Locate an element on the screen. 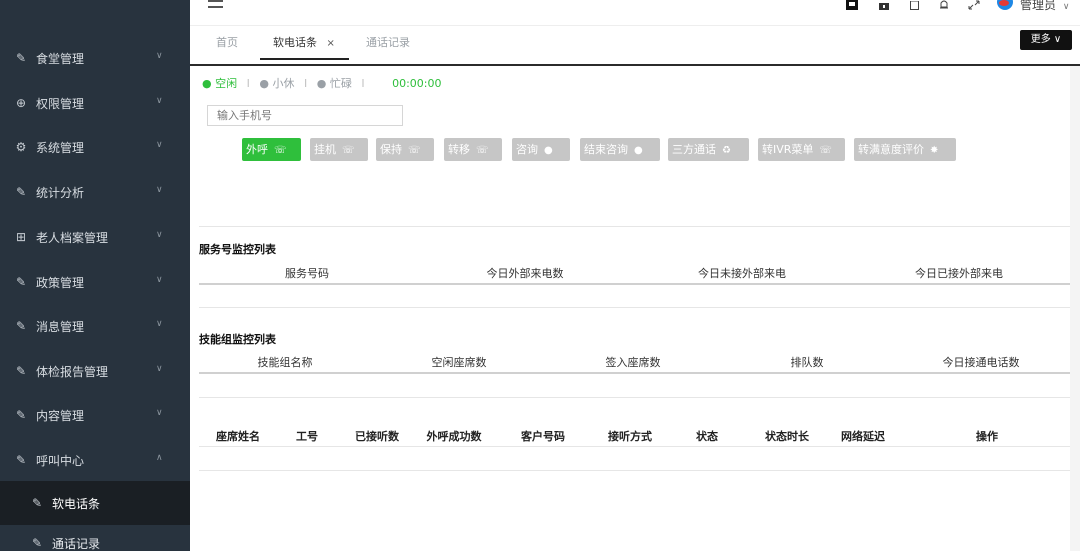 This screenshot has width=1080, height=551. menu-toggle-icon is located at coordinates (216, 5).